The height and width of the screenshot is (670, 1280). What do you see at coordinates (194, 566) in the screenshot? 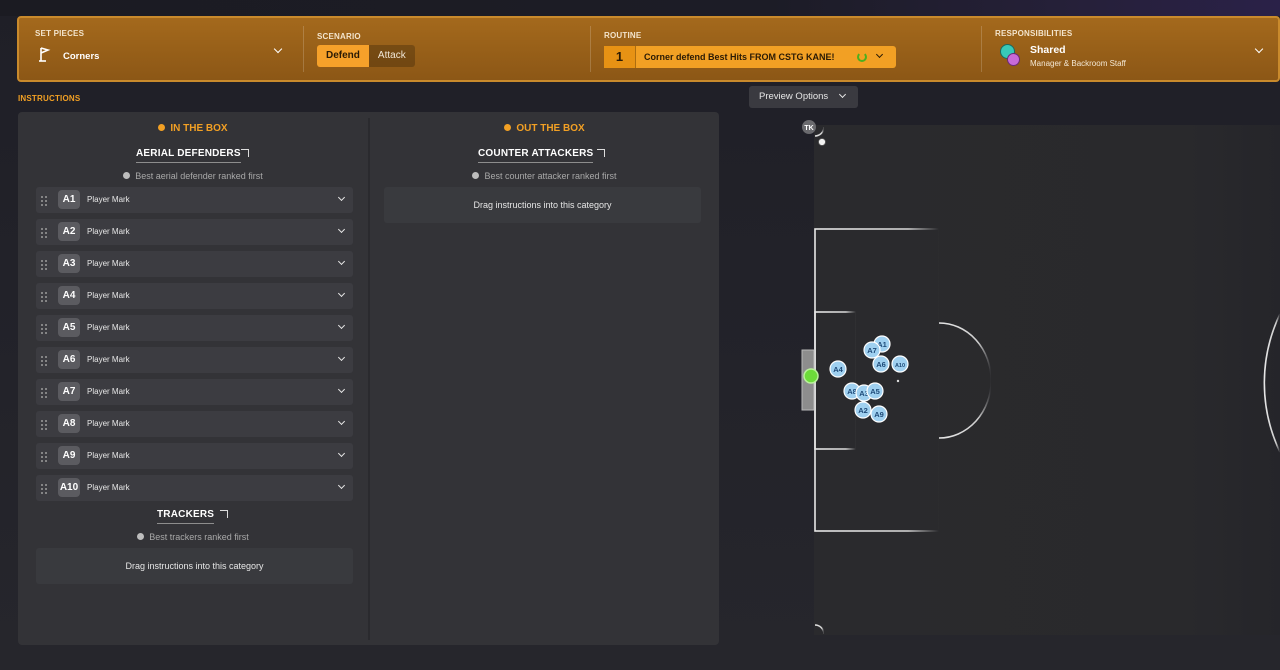
I see `trackers-dropzone: Drag instructions into this category` at bounding box center [194, 566].